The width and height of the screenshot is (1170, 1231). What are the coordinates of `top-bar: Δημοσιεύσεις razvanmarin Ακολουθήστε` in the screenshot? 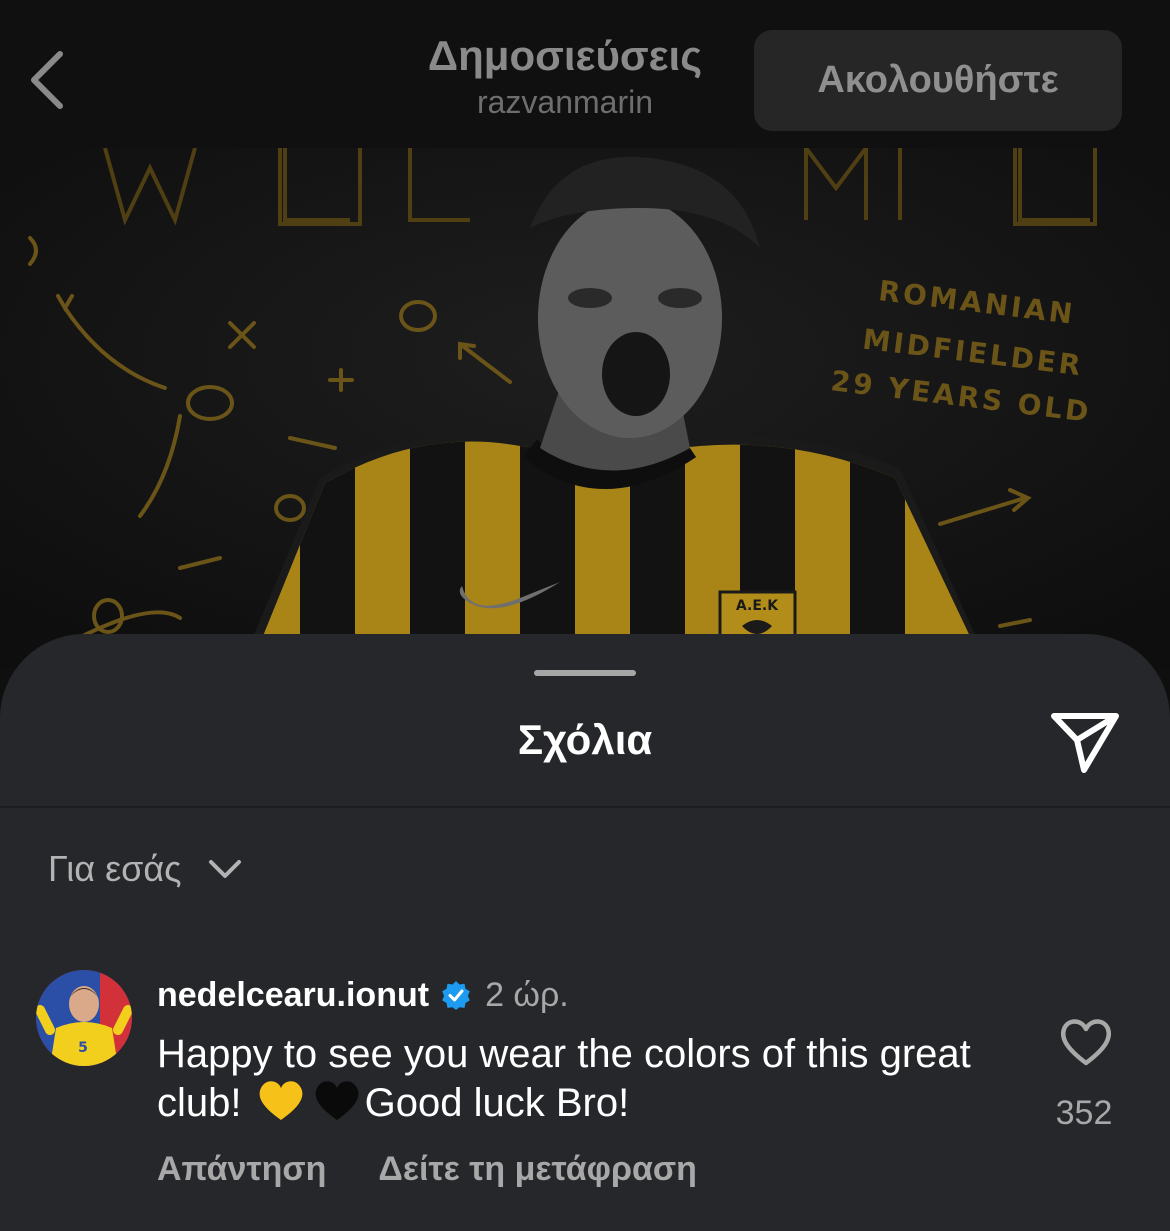 It's located at (585, 74).